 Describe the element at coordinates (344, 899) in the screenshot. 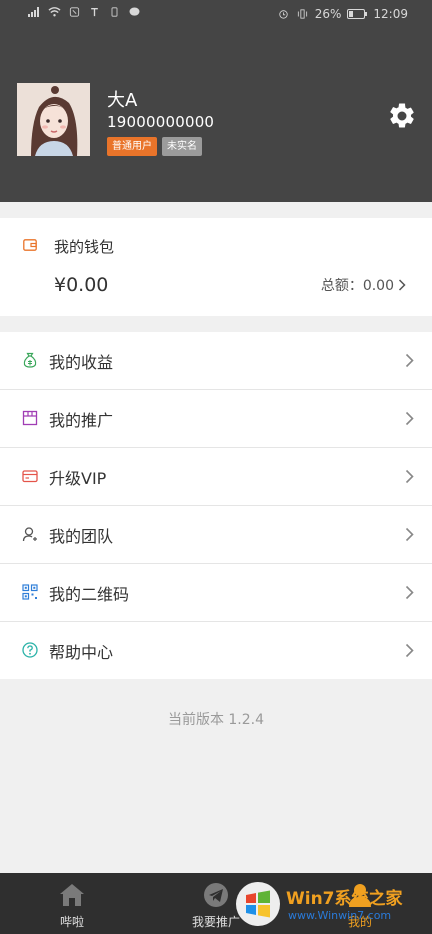

I see `watermark-text: Win7系统之家` at that location.